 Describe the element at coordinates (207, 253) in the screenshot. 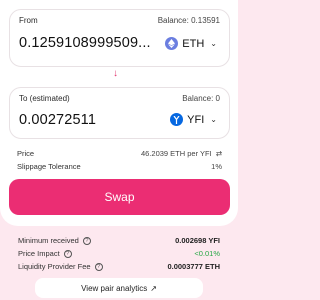

I see `price-impact-value: <0.01%` at that location.